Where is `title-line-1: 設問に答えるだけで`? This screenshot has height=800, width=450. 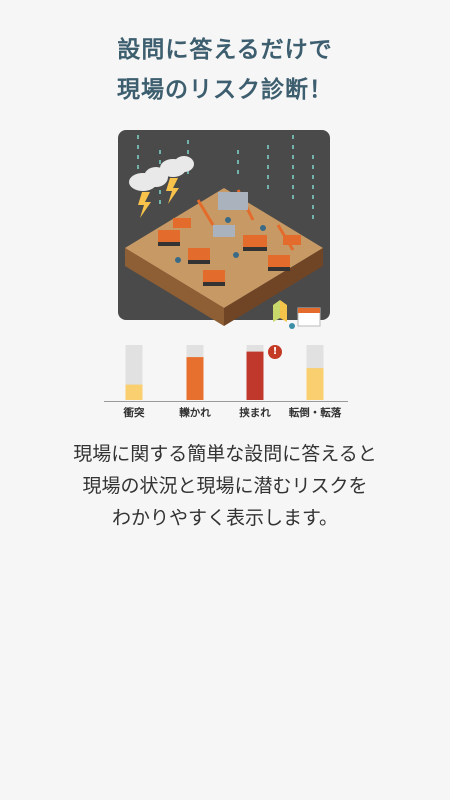
title-line-1: 設問に答えるだけで is located at coordinates (225, 50).